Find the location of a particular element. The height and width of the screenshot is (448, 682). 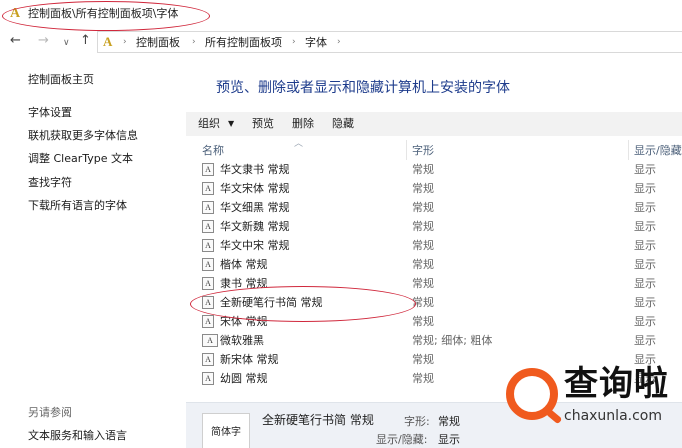

chevron-down-icon: ▼ is located at coordinates (231, 123).